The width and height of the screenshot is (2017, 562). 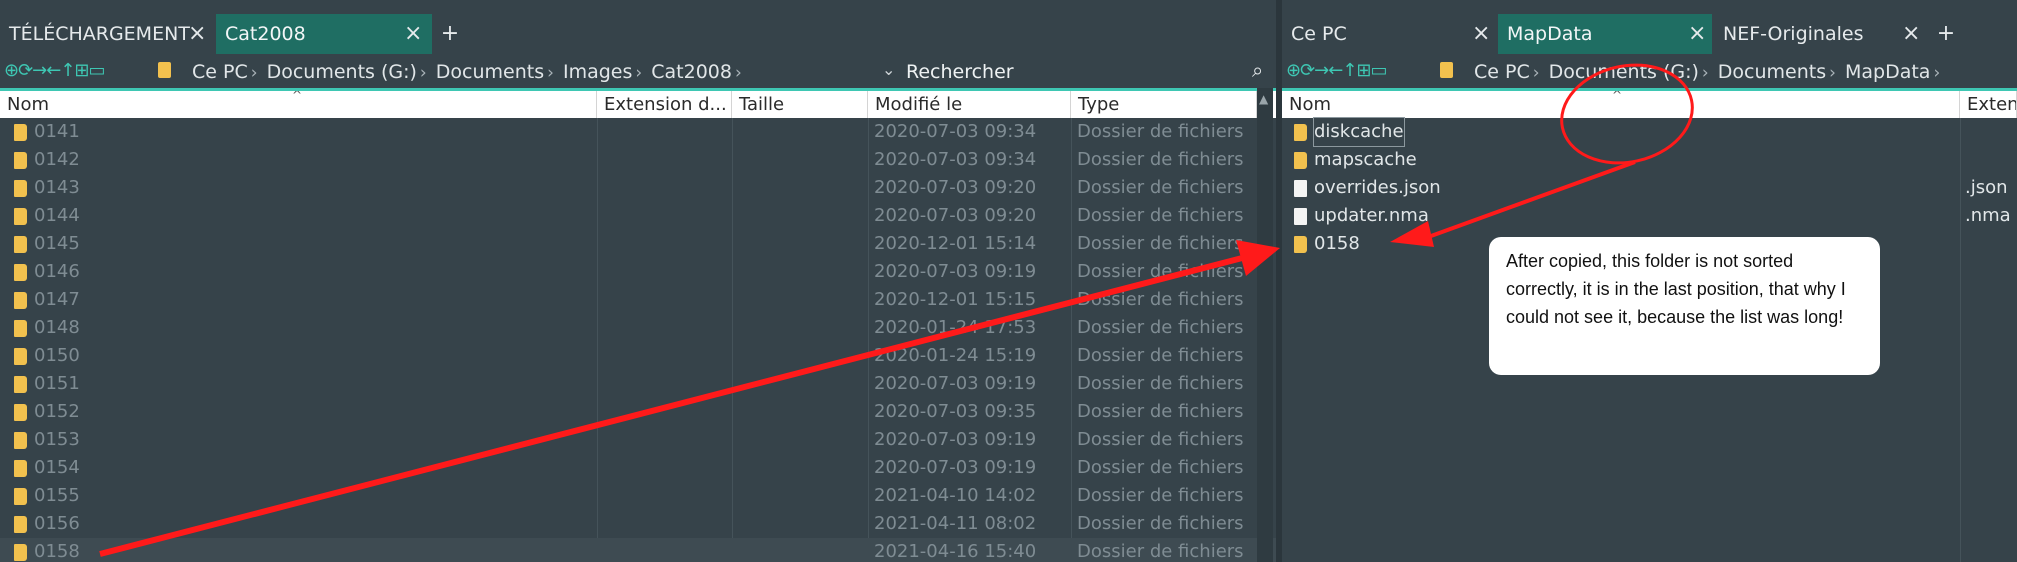 What do you see at coordinates (1887, 72) in the screenshot?
I see `breadcrumb-item: MapData` at bounding box center [1887, 72].